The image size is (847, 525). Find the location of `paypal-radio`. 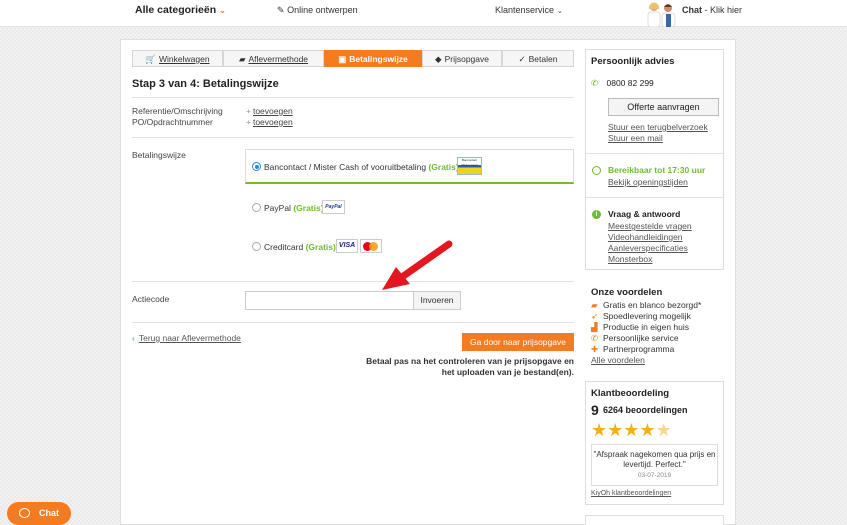

paypal-radio is located at coordinates (256, 207).